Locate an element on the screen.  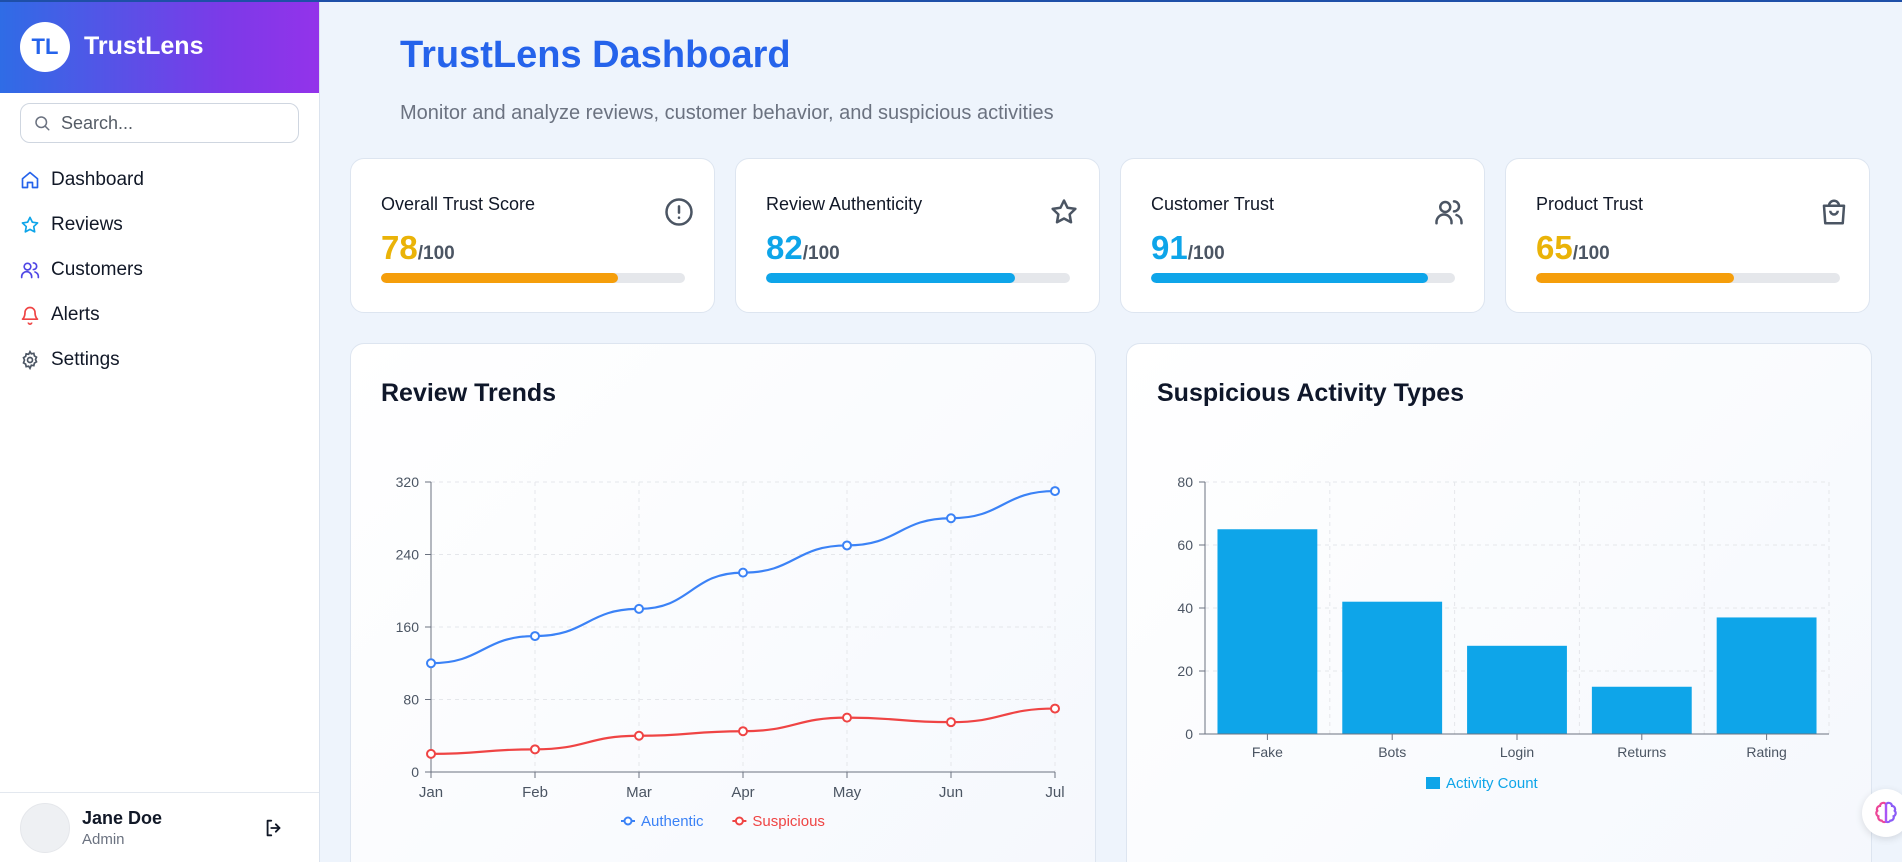
x-tick-label: Login is located at coordinates (1517, 752).